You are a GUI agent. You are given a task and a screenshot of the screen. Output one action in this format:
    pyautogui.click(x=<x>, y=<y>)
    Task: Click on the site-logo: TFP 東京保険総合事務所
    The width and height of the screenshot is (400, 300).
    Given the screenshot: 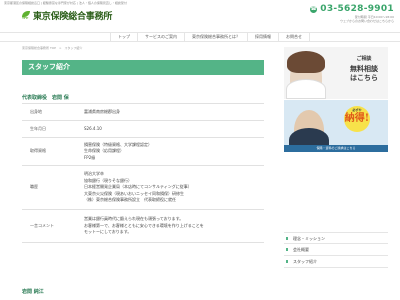 What is the action you would take?
    pyautogui.click(x=67, y=15)
    